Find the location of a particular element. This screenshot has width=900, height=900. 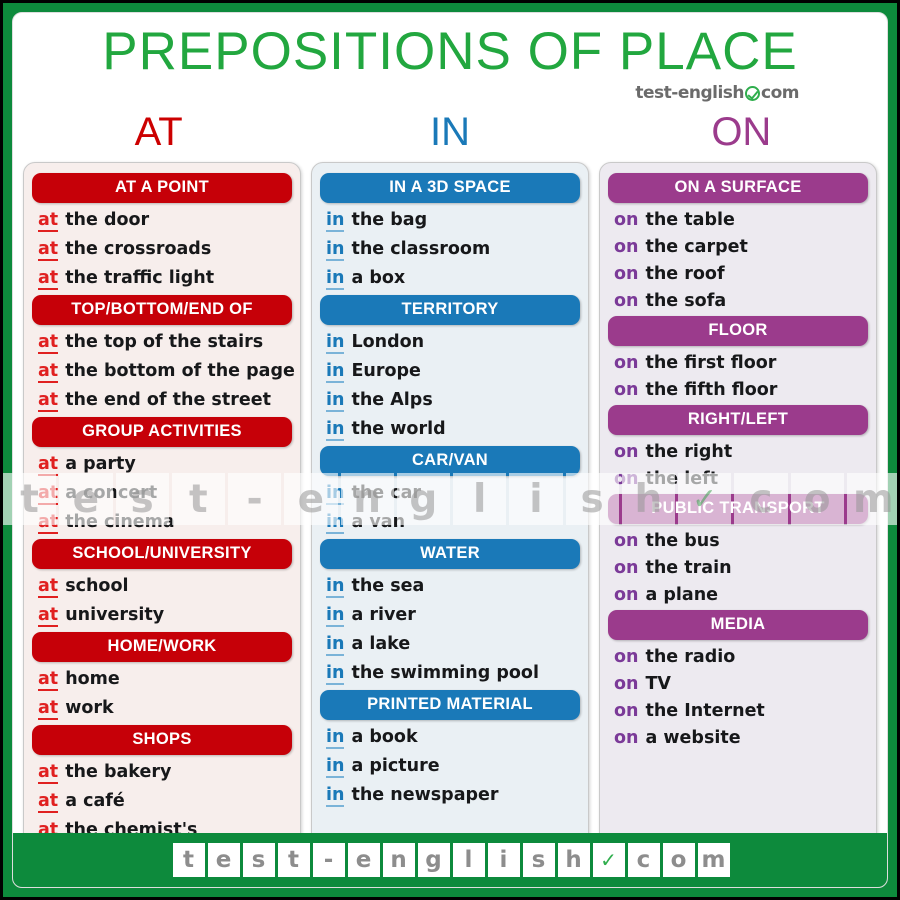

list-item: at the top of the stairs is located at coordinates (162, 342).